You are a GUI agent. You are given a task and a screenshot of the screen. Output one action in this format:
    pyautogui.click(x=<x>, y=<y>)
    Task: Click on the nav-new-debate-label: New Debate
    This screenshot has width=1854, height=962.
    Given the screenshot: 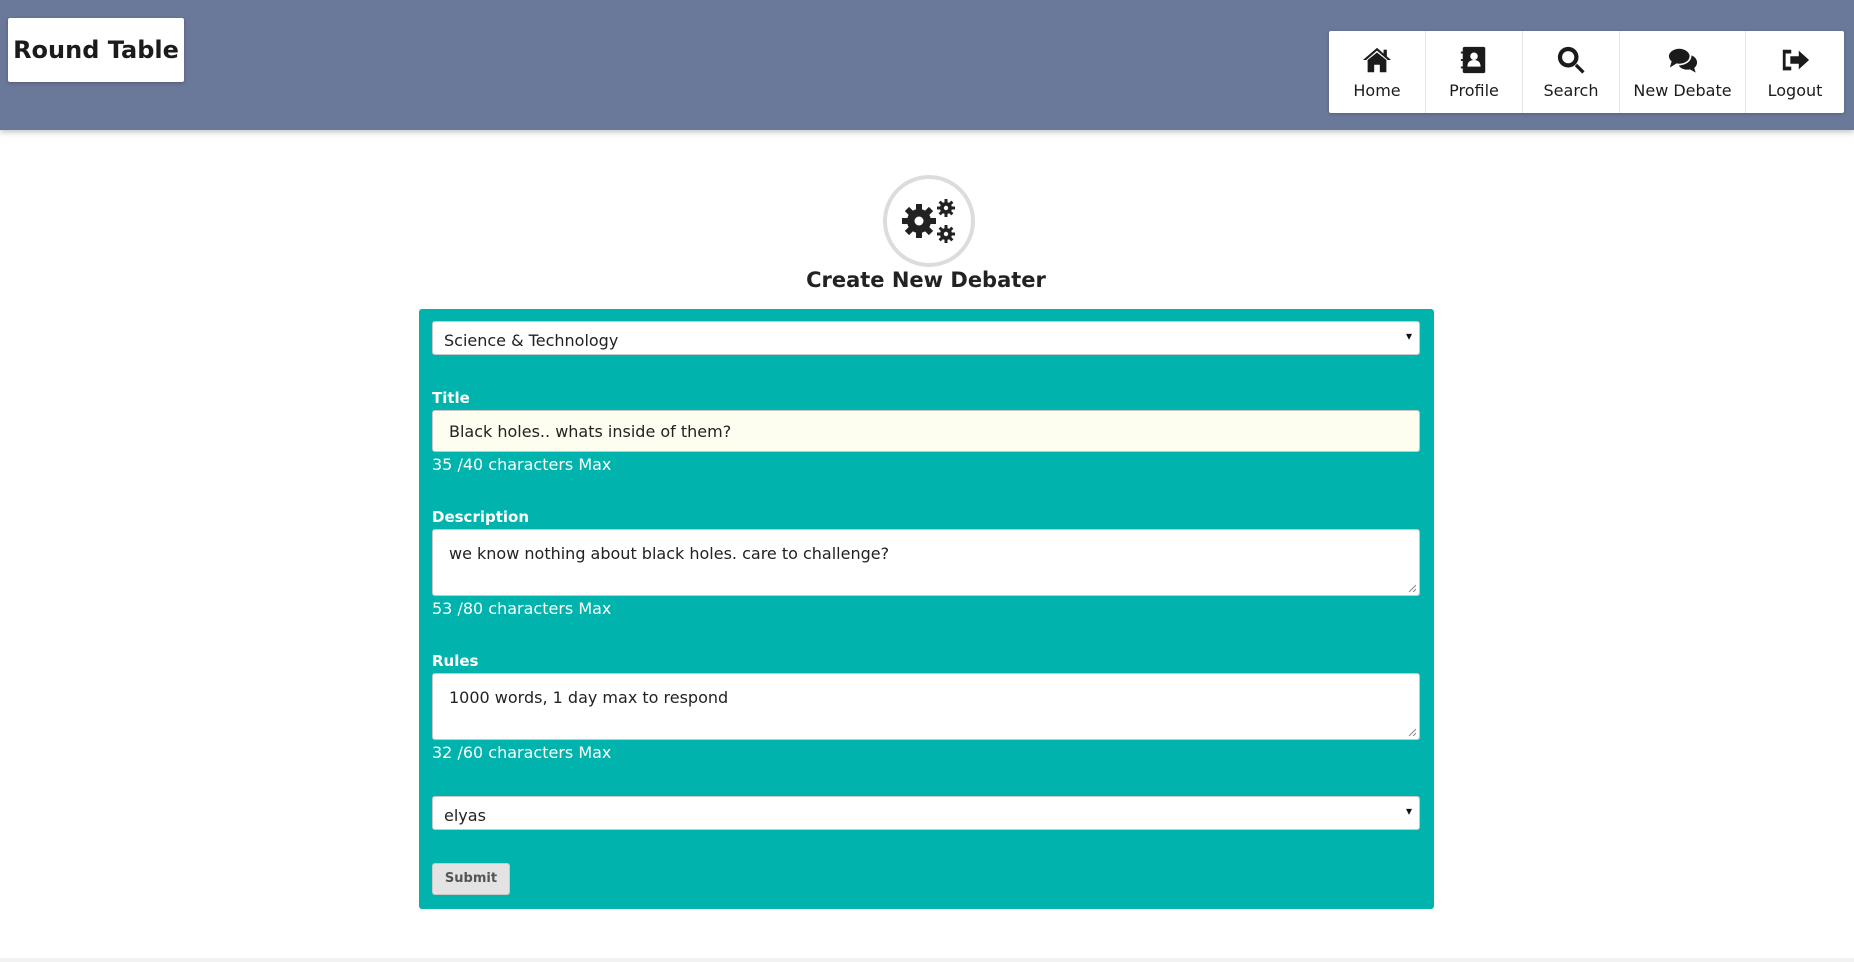 What is the action you would take?
    pyautogui.click(x=1682, y=90)
    